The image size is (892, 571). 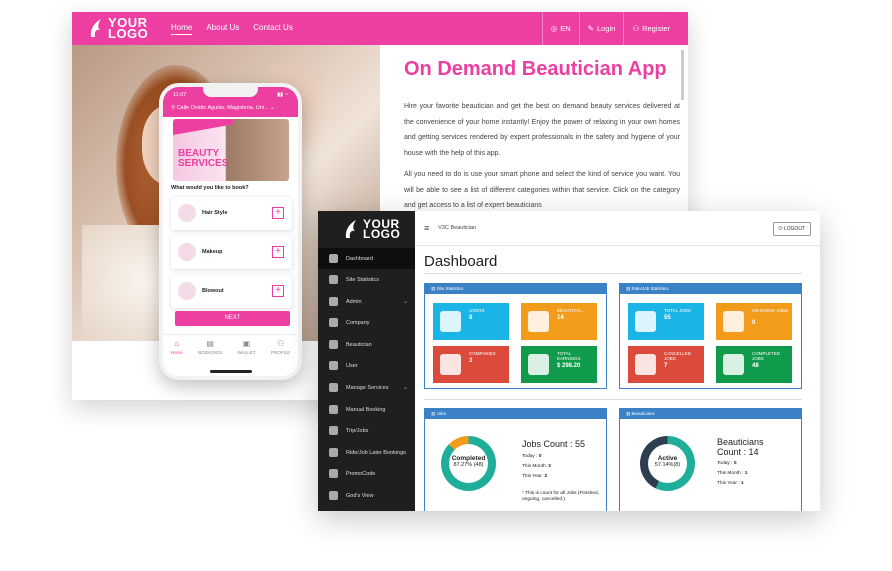 I want to click on service-blowout: Blowout +, so click(x=231, y=291).